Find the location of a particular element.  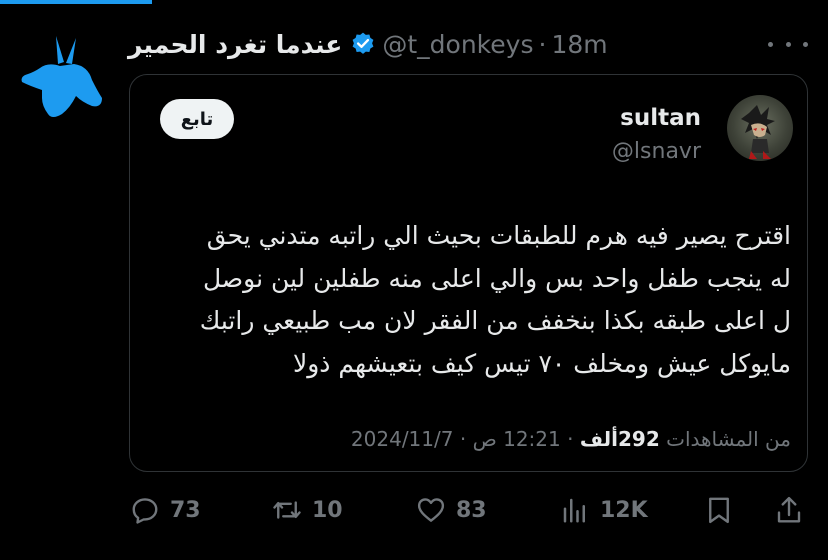

like-button: 83 is located at coordinates (451, 510).